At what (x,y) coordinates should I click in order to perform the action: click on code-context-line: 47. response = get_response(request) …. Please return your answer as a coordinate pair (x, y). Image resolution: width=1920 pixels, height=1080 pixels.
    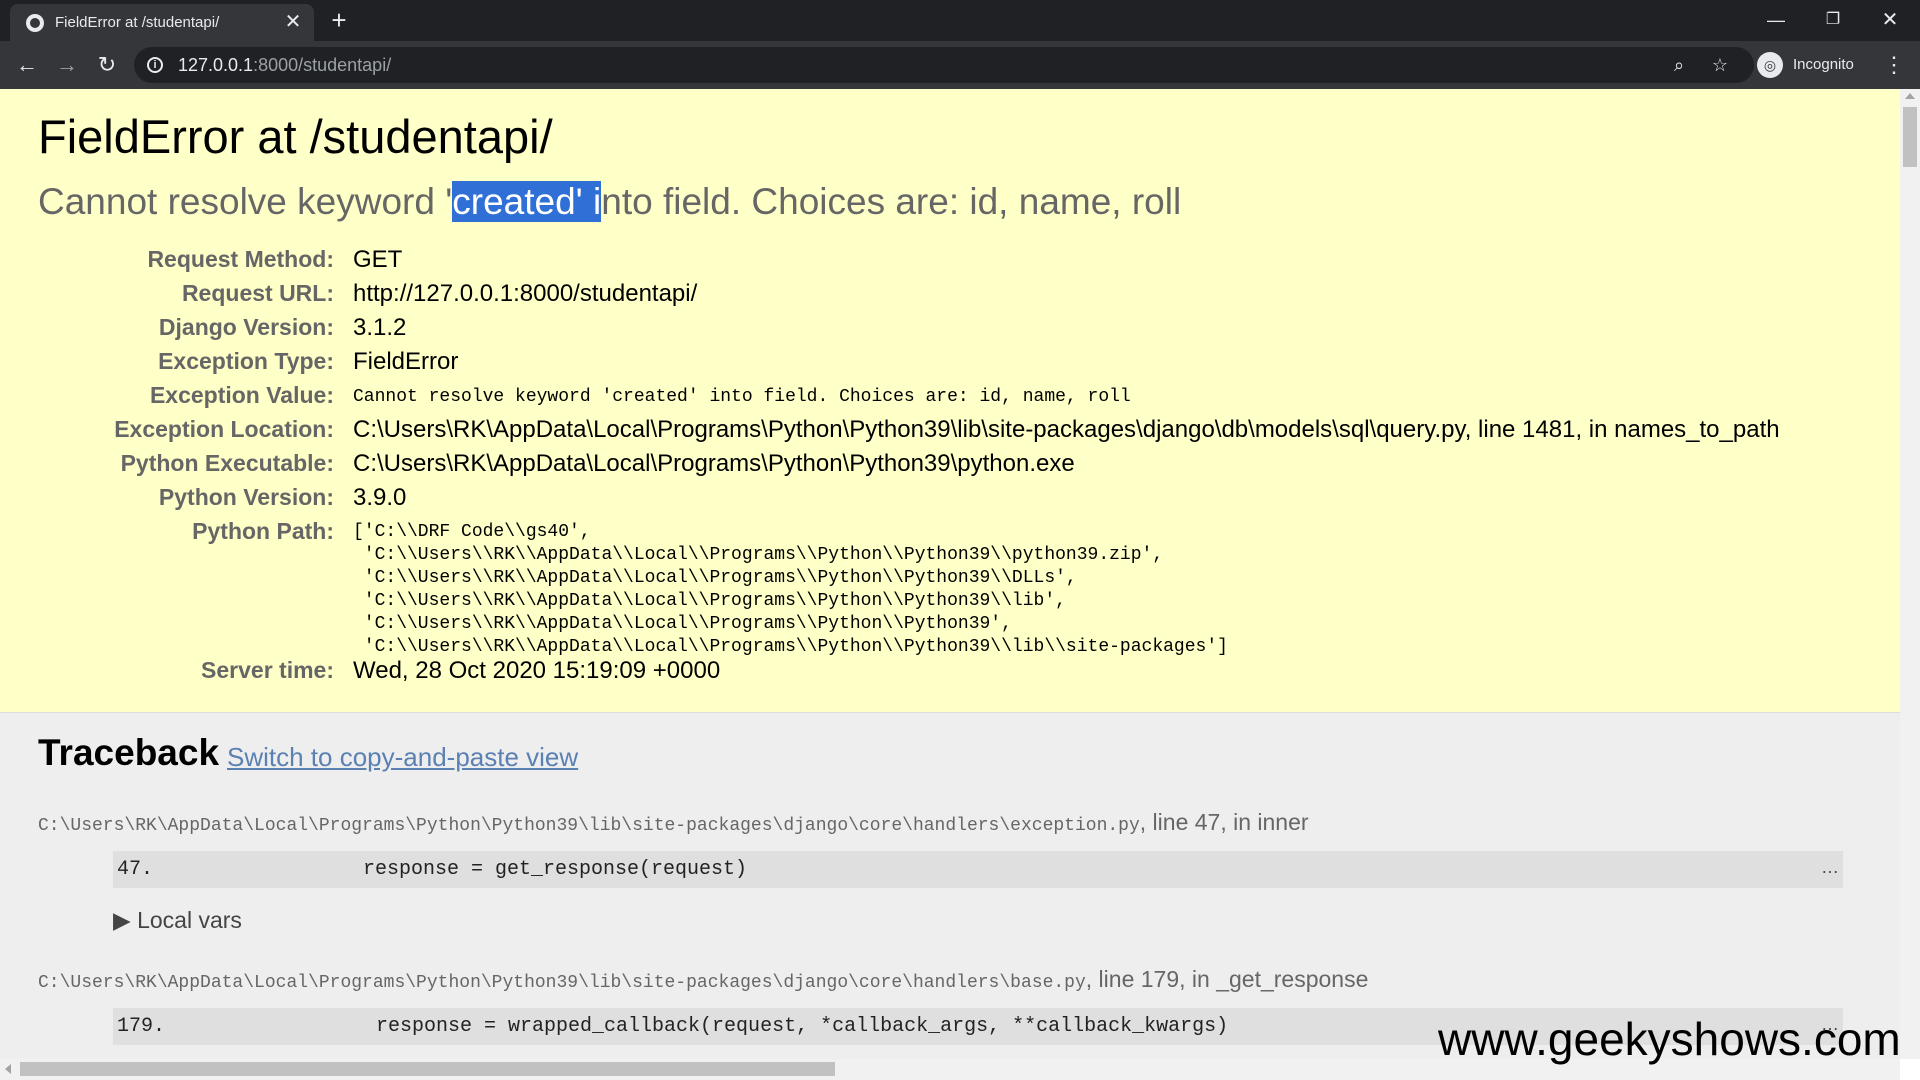
    Looking at the image, I should click on (978, 869).